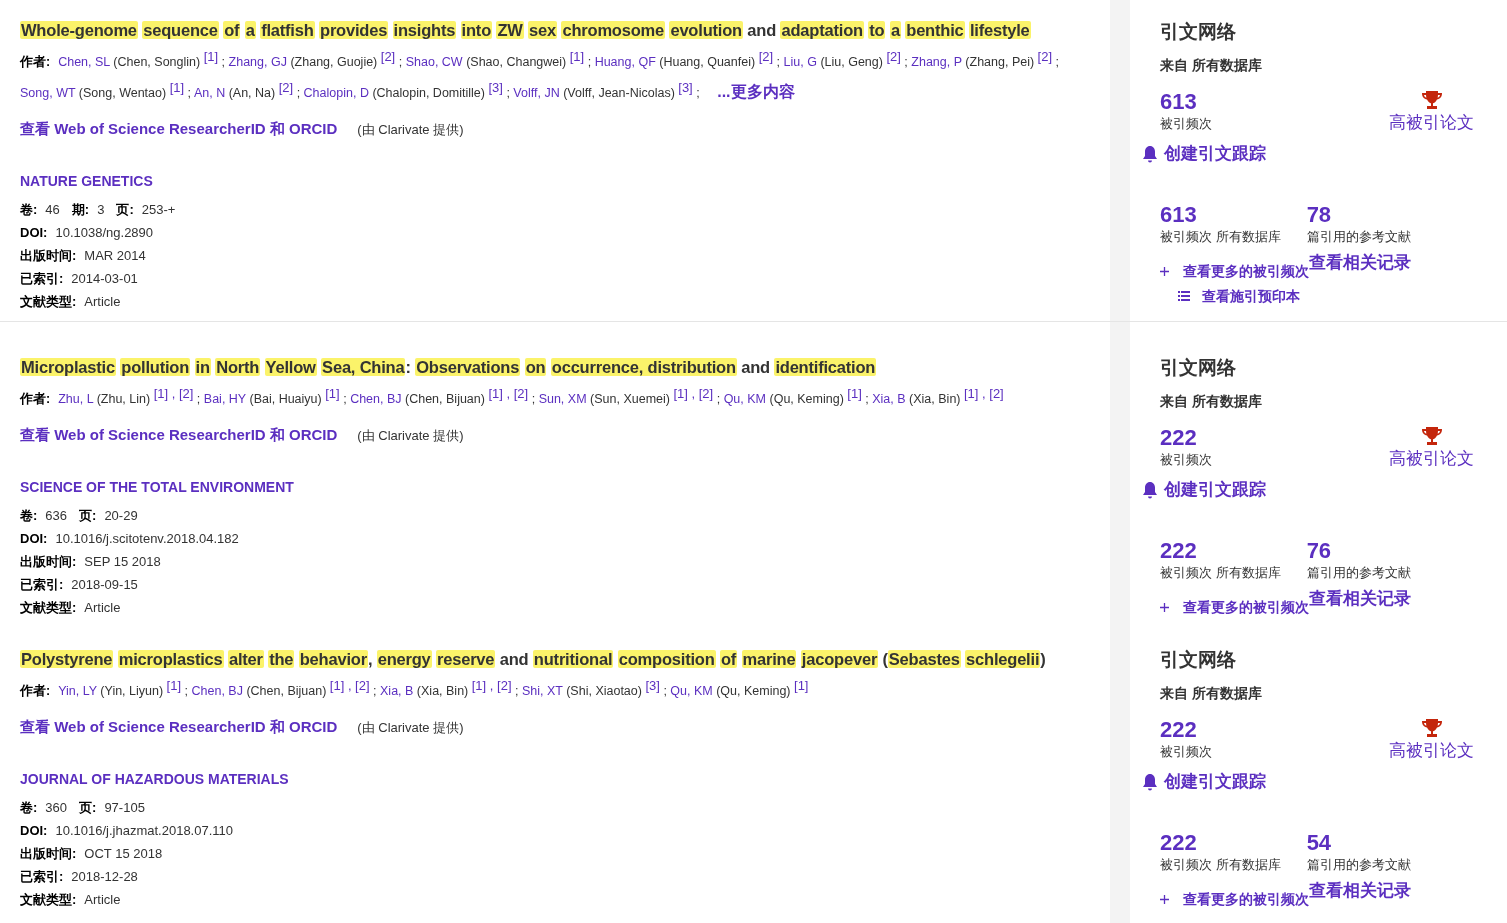 The height and width of the screenshot is (923, 1507). I want to click on more-authors-link: ...更多内容, so click(756, 91).